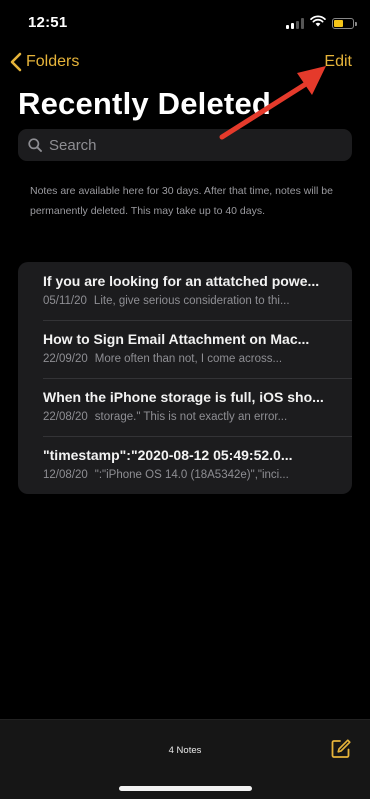 The image size is (370, 799). What do you see at coordinates (65, 301) in the screenshot?
I see `note-date: 05/11/20` at bounding box center [65, 301].